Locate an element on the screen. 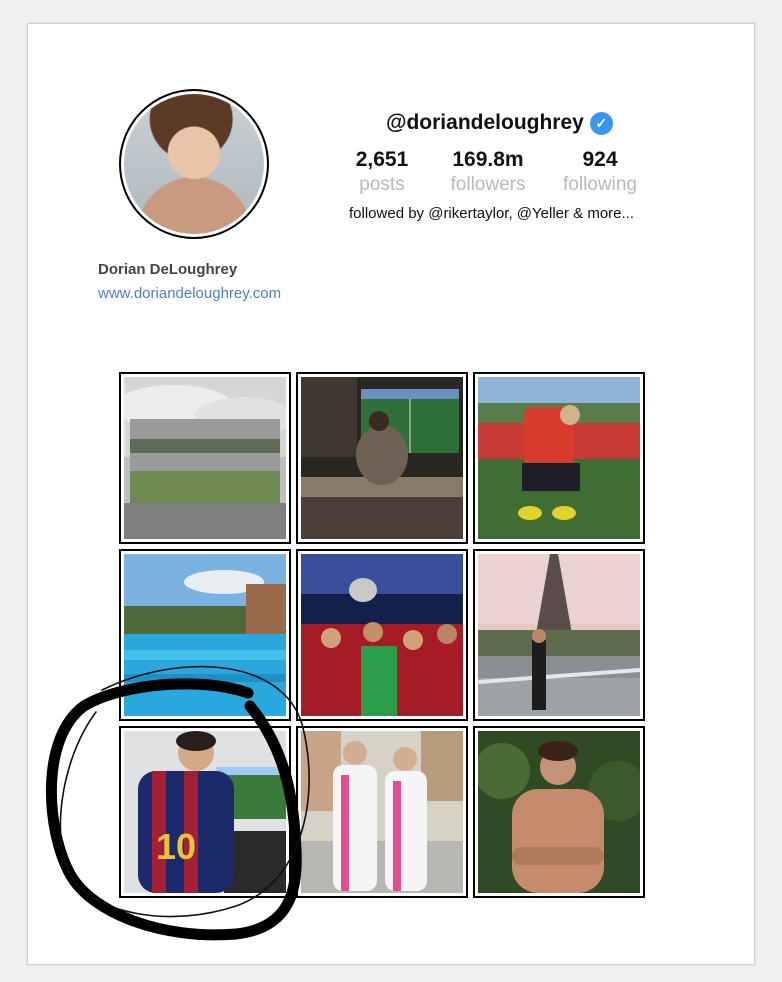 This screenshot has width=782, height=982. profile-avatar is located at coordinates (194, 164).